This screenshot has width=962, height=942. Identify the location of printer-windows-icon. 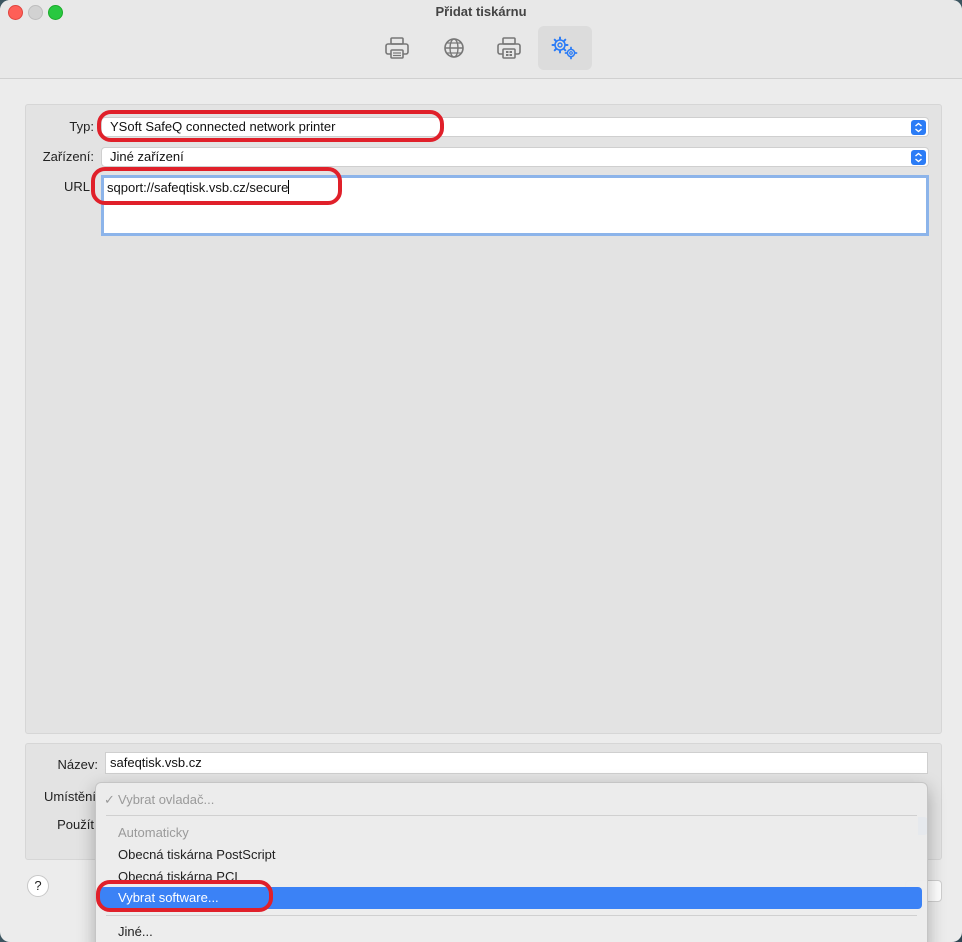
(509, 48).